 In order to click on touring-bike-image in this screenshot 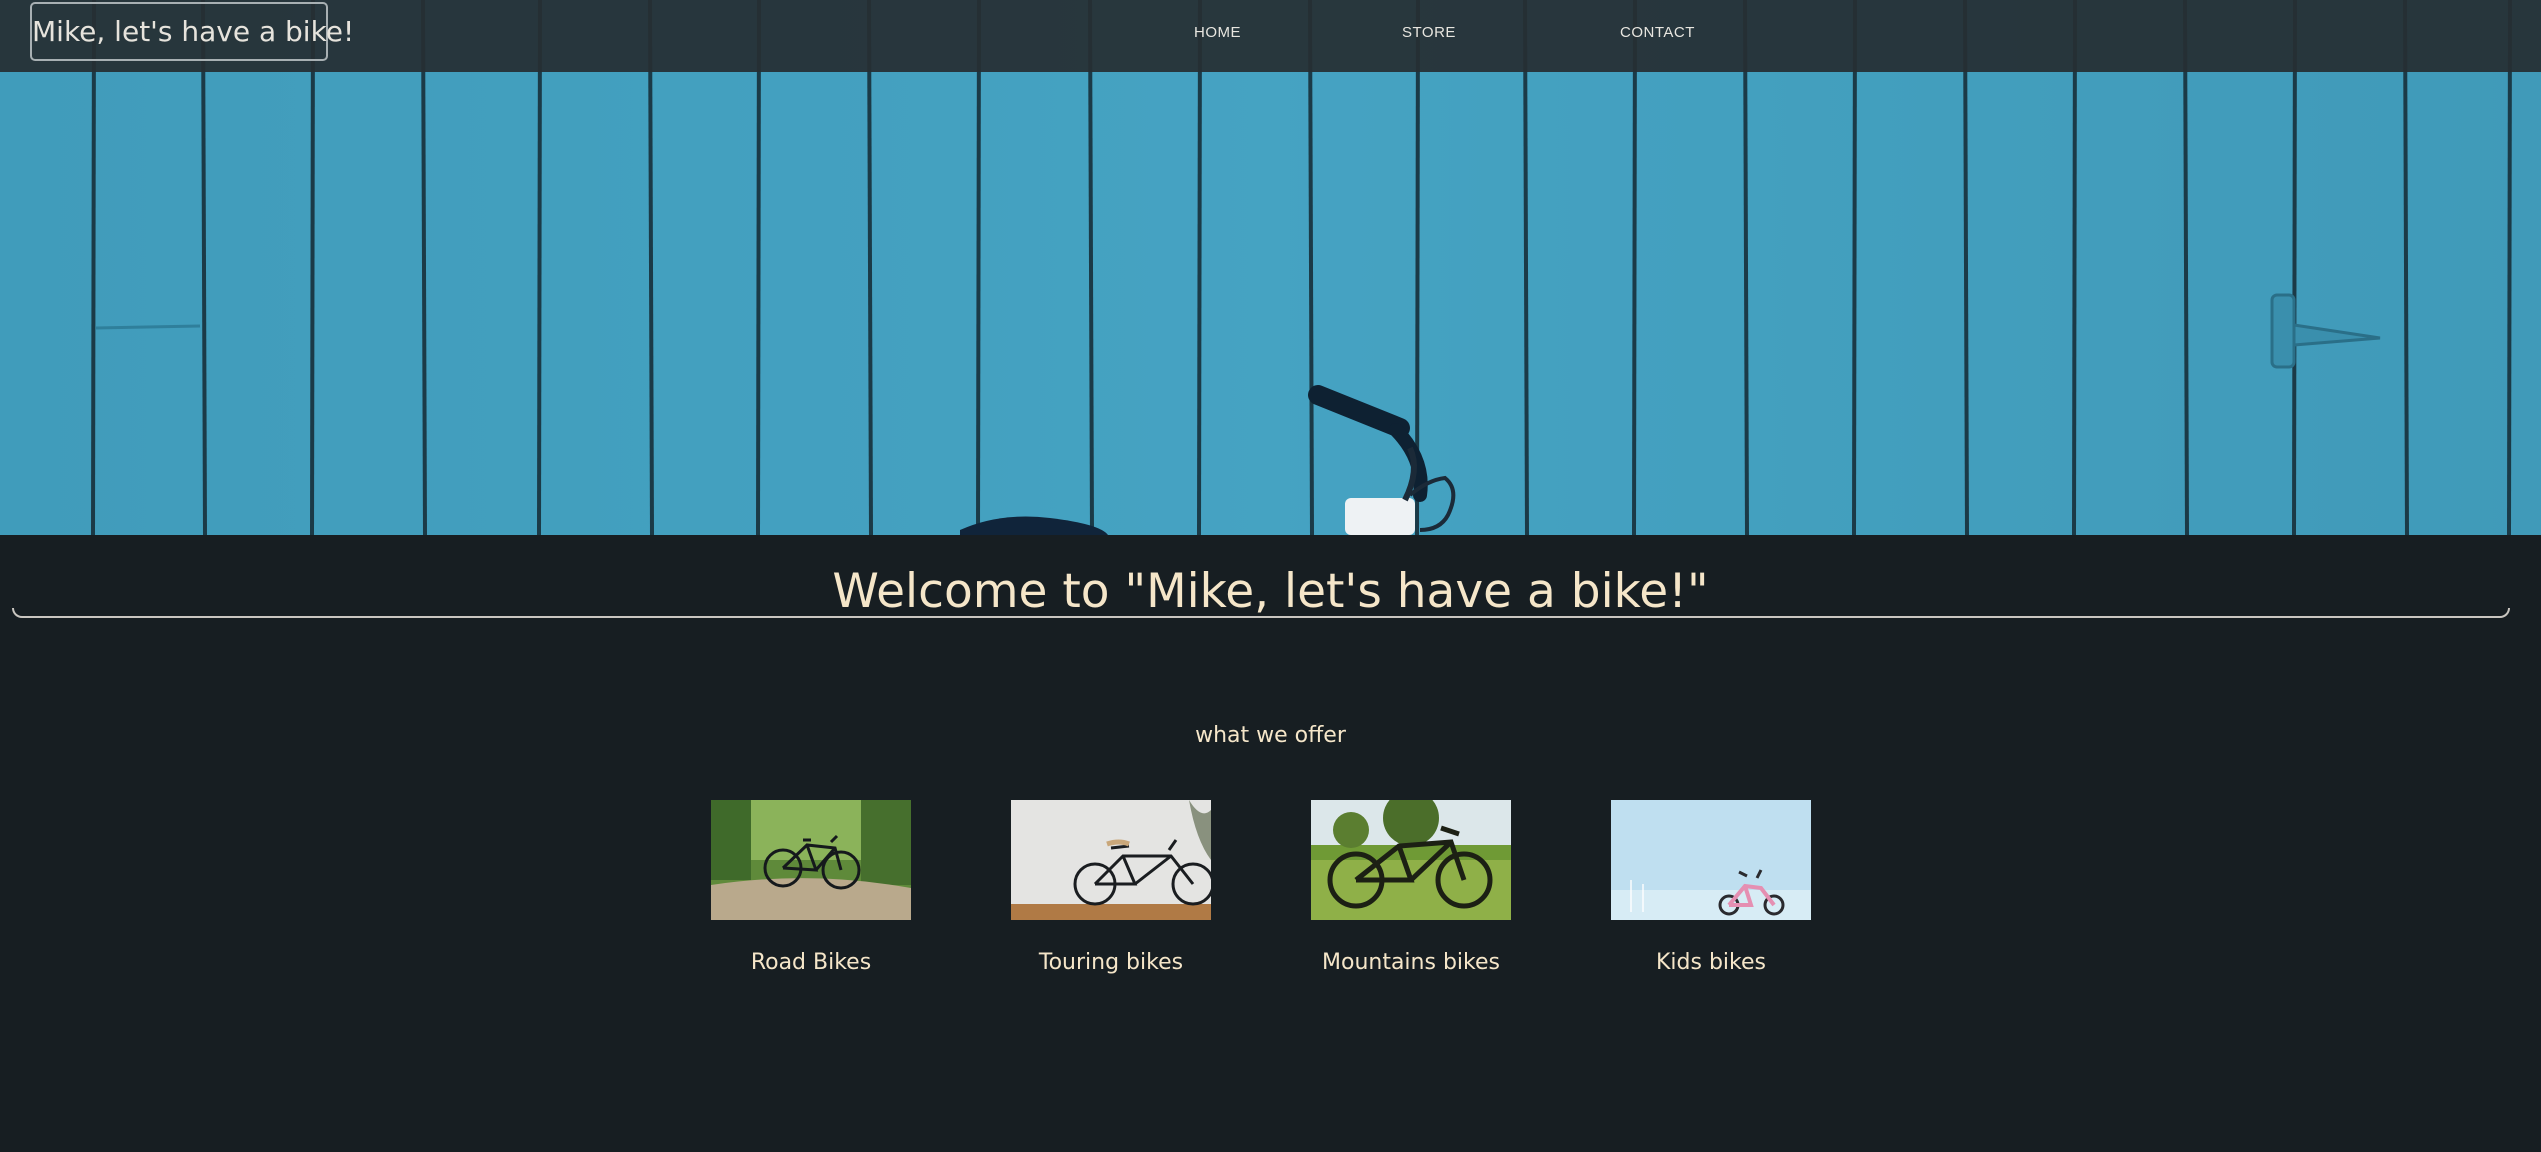, I will do `click(1111, 860)`.